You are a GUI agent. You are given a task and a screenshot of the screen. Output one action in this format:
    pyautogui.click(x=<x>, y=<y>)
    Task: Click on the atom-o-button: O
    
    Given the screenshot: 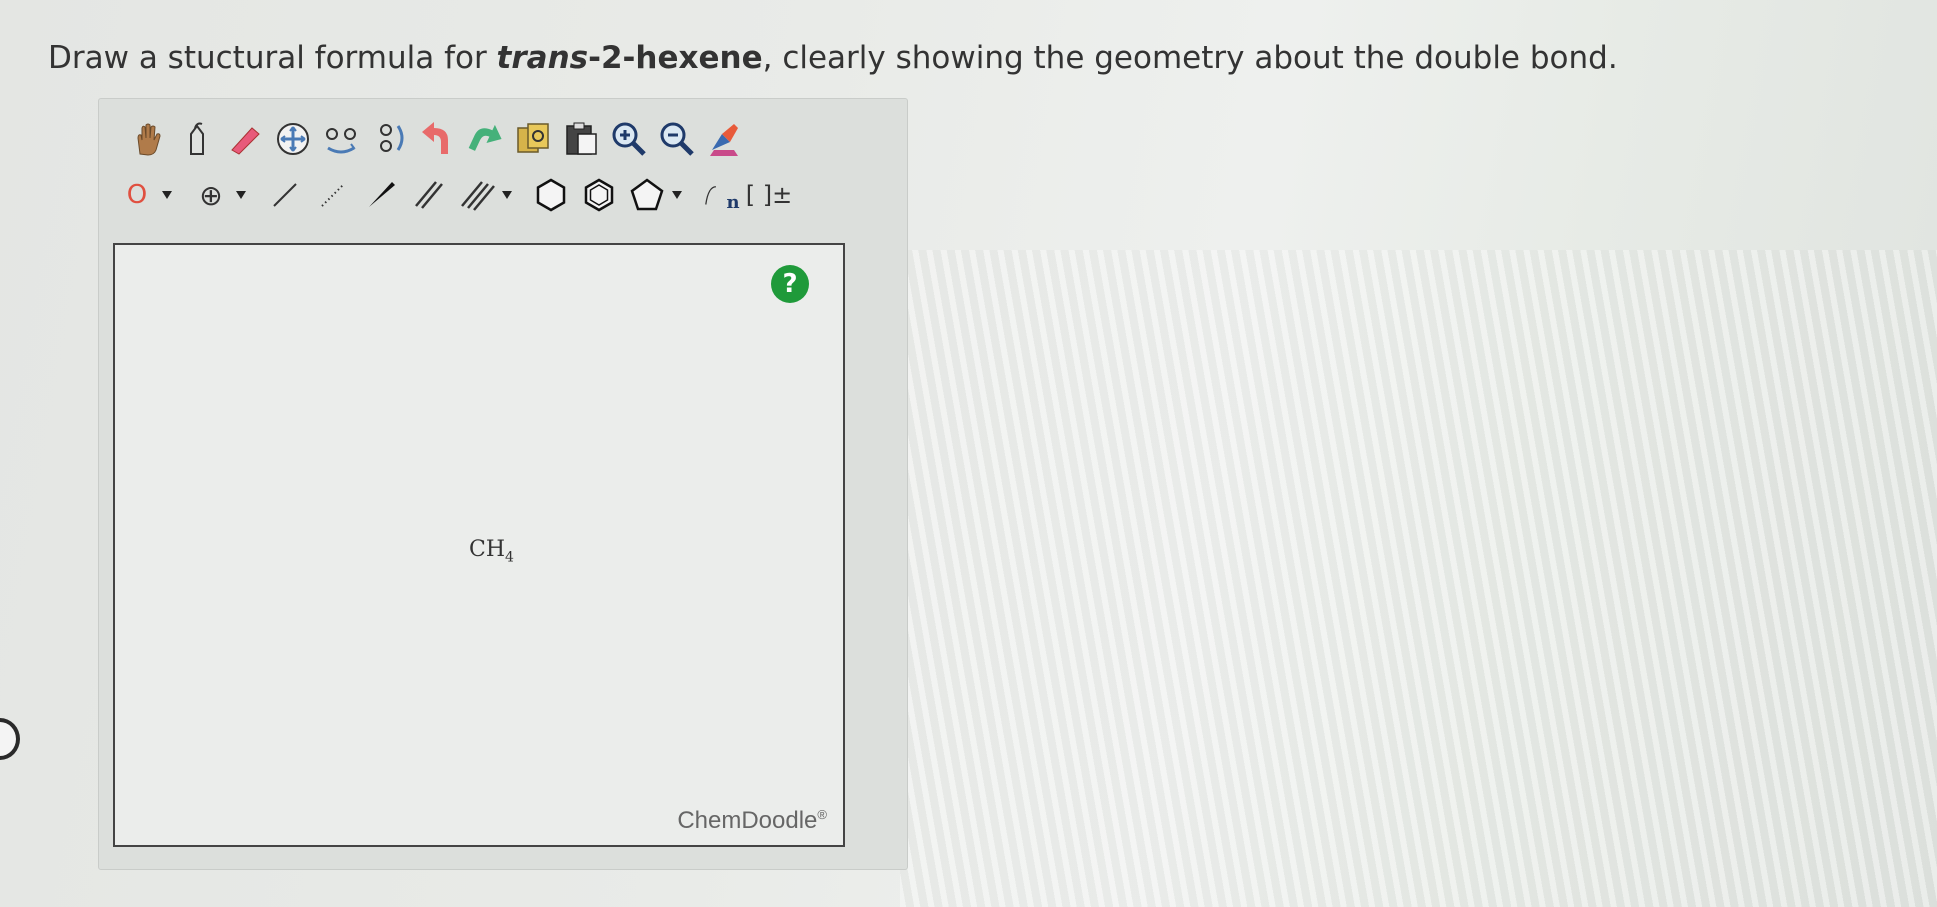 What is the action you would take?
    pyautogui.click(x=137, y=195)
    